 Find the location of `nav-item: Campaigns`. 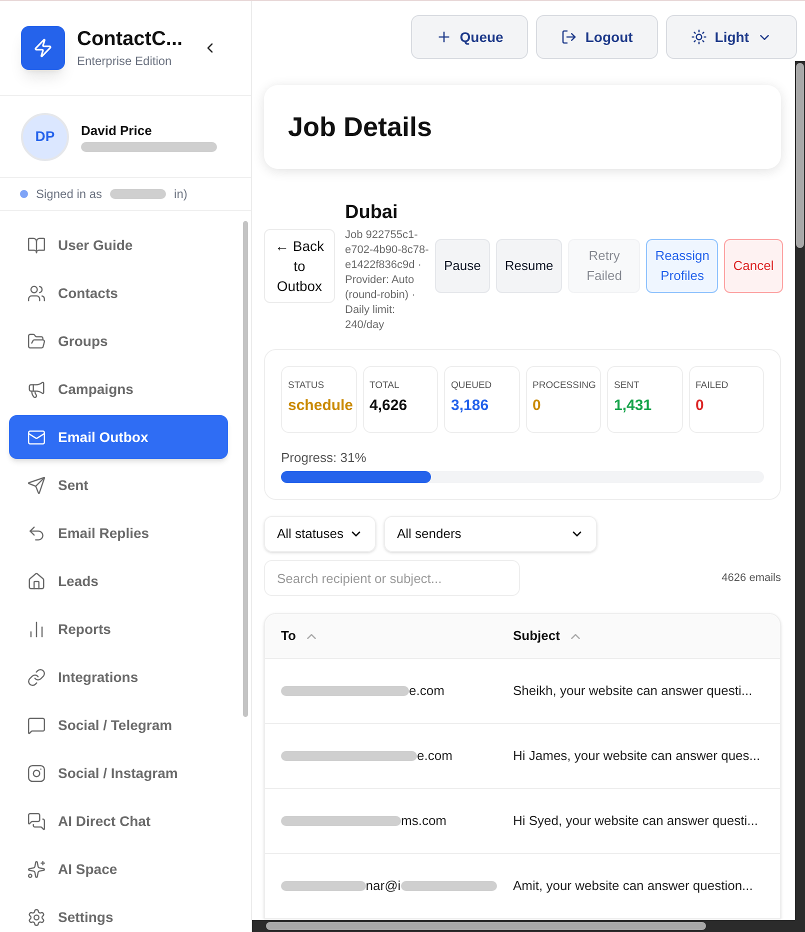

nav-item: Campaigns is located at coordinates (118, 389).